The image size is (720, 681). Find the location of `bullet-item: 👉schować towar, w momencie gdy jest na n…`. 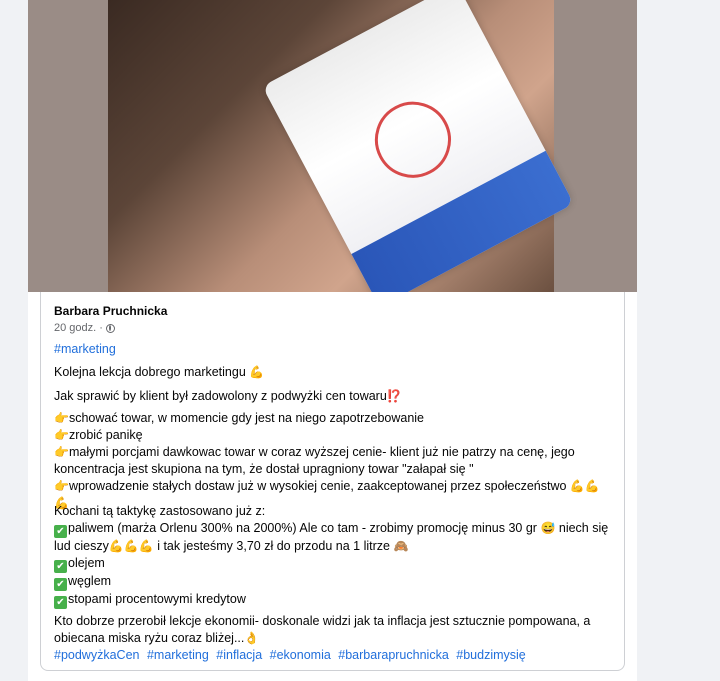

bullet-item: 👉schować towar, w momencie gdy jest na n… is located at coordinates (239, 418).